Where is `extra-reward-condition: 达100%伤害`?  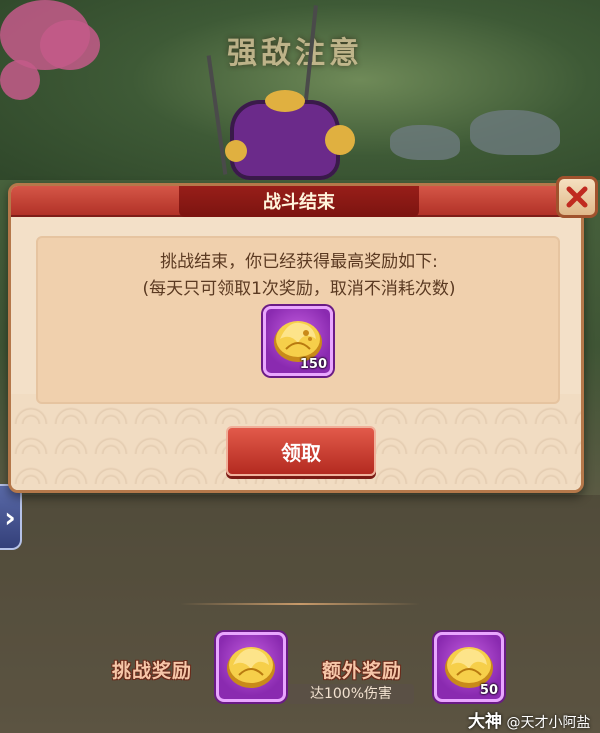
extra-reward-condition: 达100%伤害 is located at coordinates (351, 694).